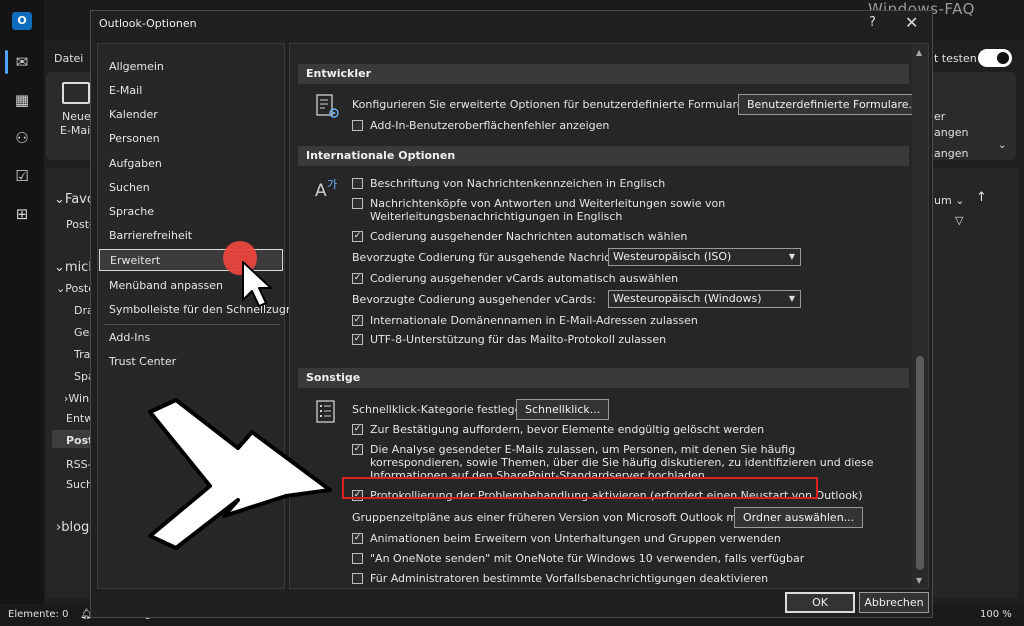  What do you see at coordinates (200, 310) in the screenshot?
I see `nav-item-schnellzugriff: Symbolleiste für den Schnellzugriff` at bounding box center [200, 310].